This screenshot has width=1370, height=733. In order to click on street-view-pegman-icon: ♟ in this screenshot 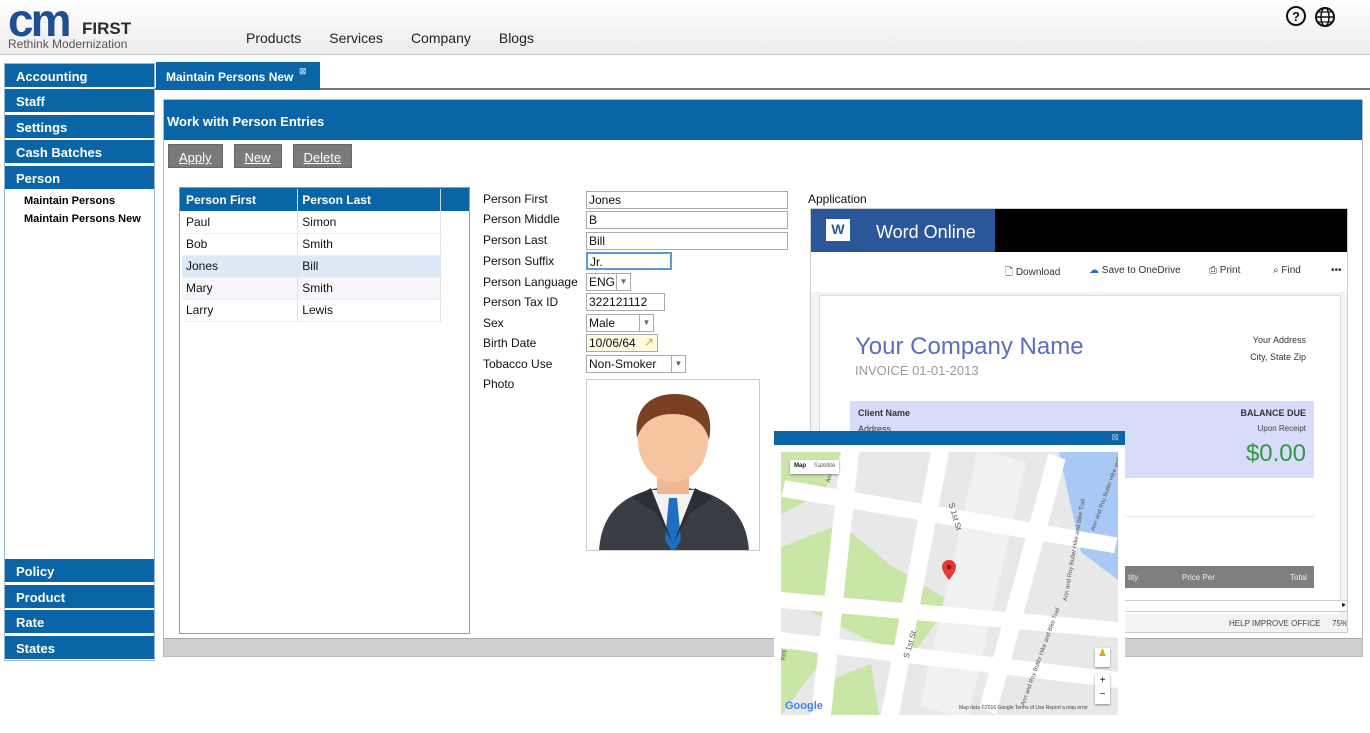, I will do `click(1102, 657)`.